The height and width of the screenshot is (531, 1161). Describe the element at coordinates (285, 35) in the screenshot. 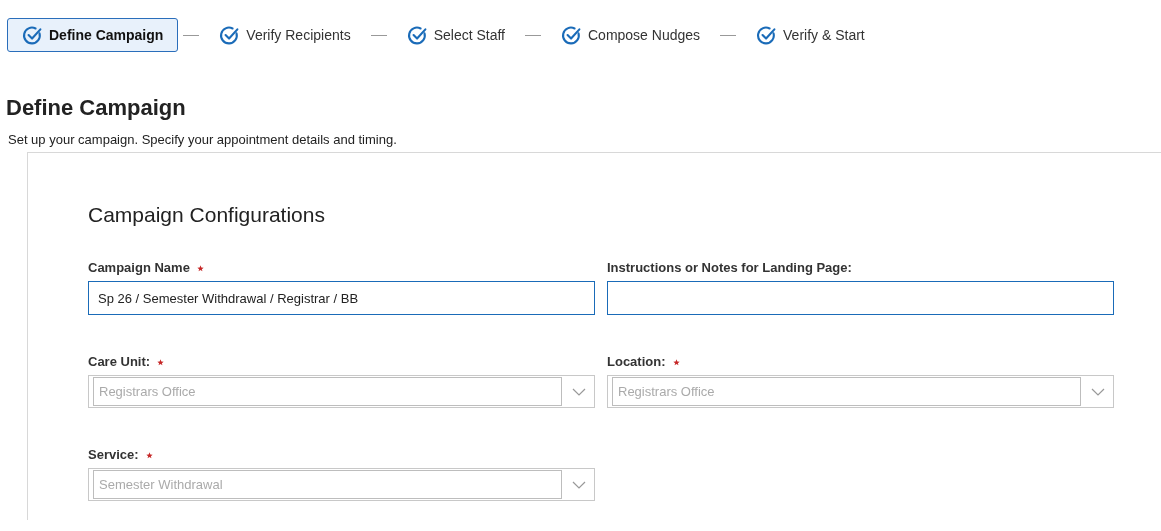

I see `step-tab: Verify Recipients` at that location.